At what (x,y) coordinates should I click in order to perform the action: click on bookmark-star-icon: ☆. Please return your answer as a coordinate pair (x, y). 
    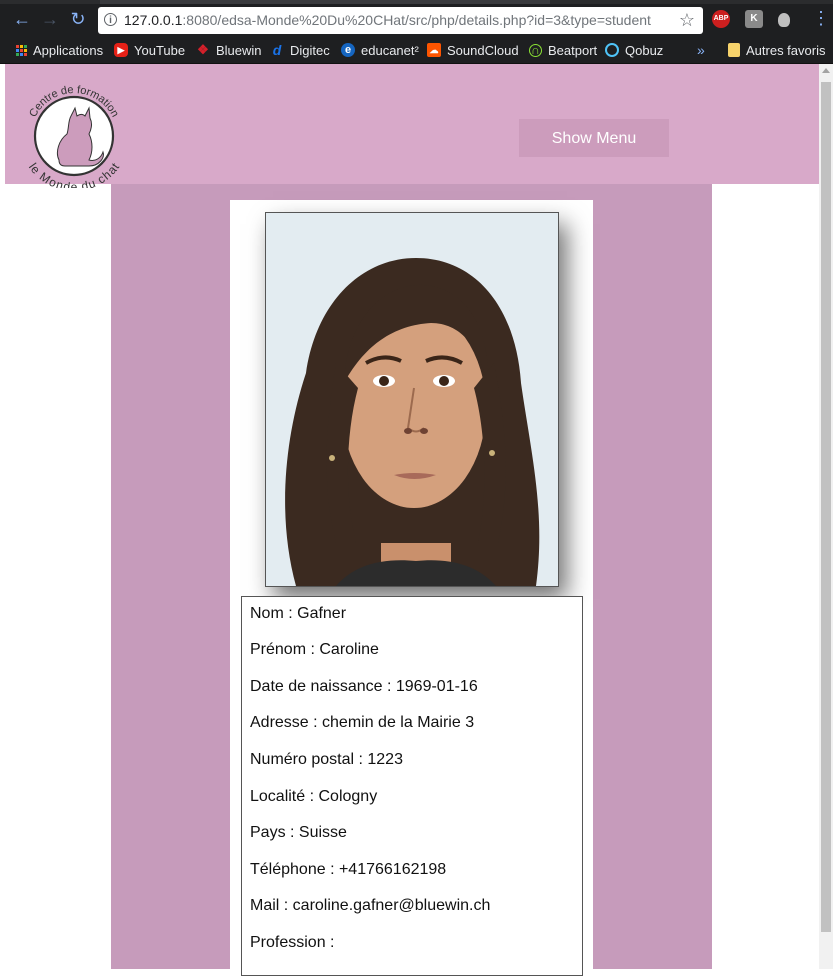
    Looking at the image, I should click on (687, 20).